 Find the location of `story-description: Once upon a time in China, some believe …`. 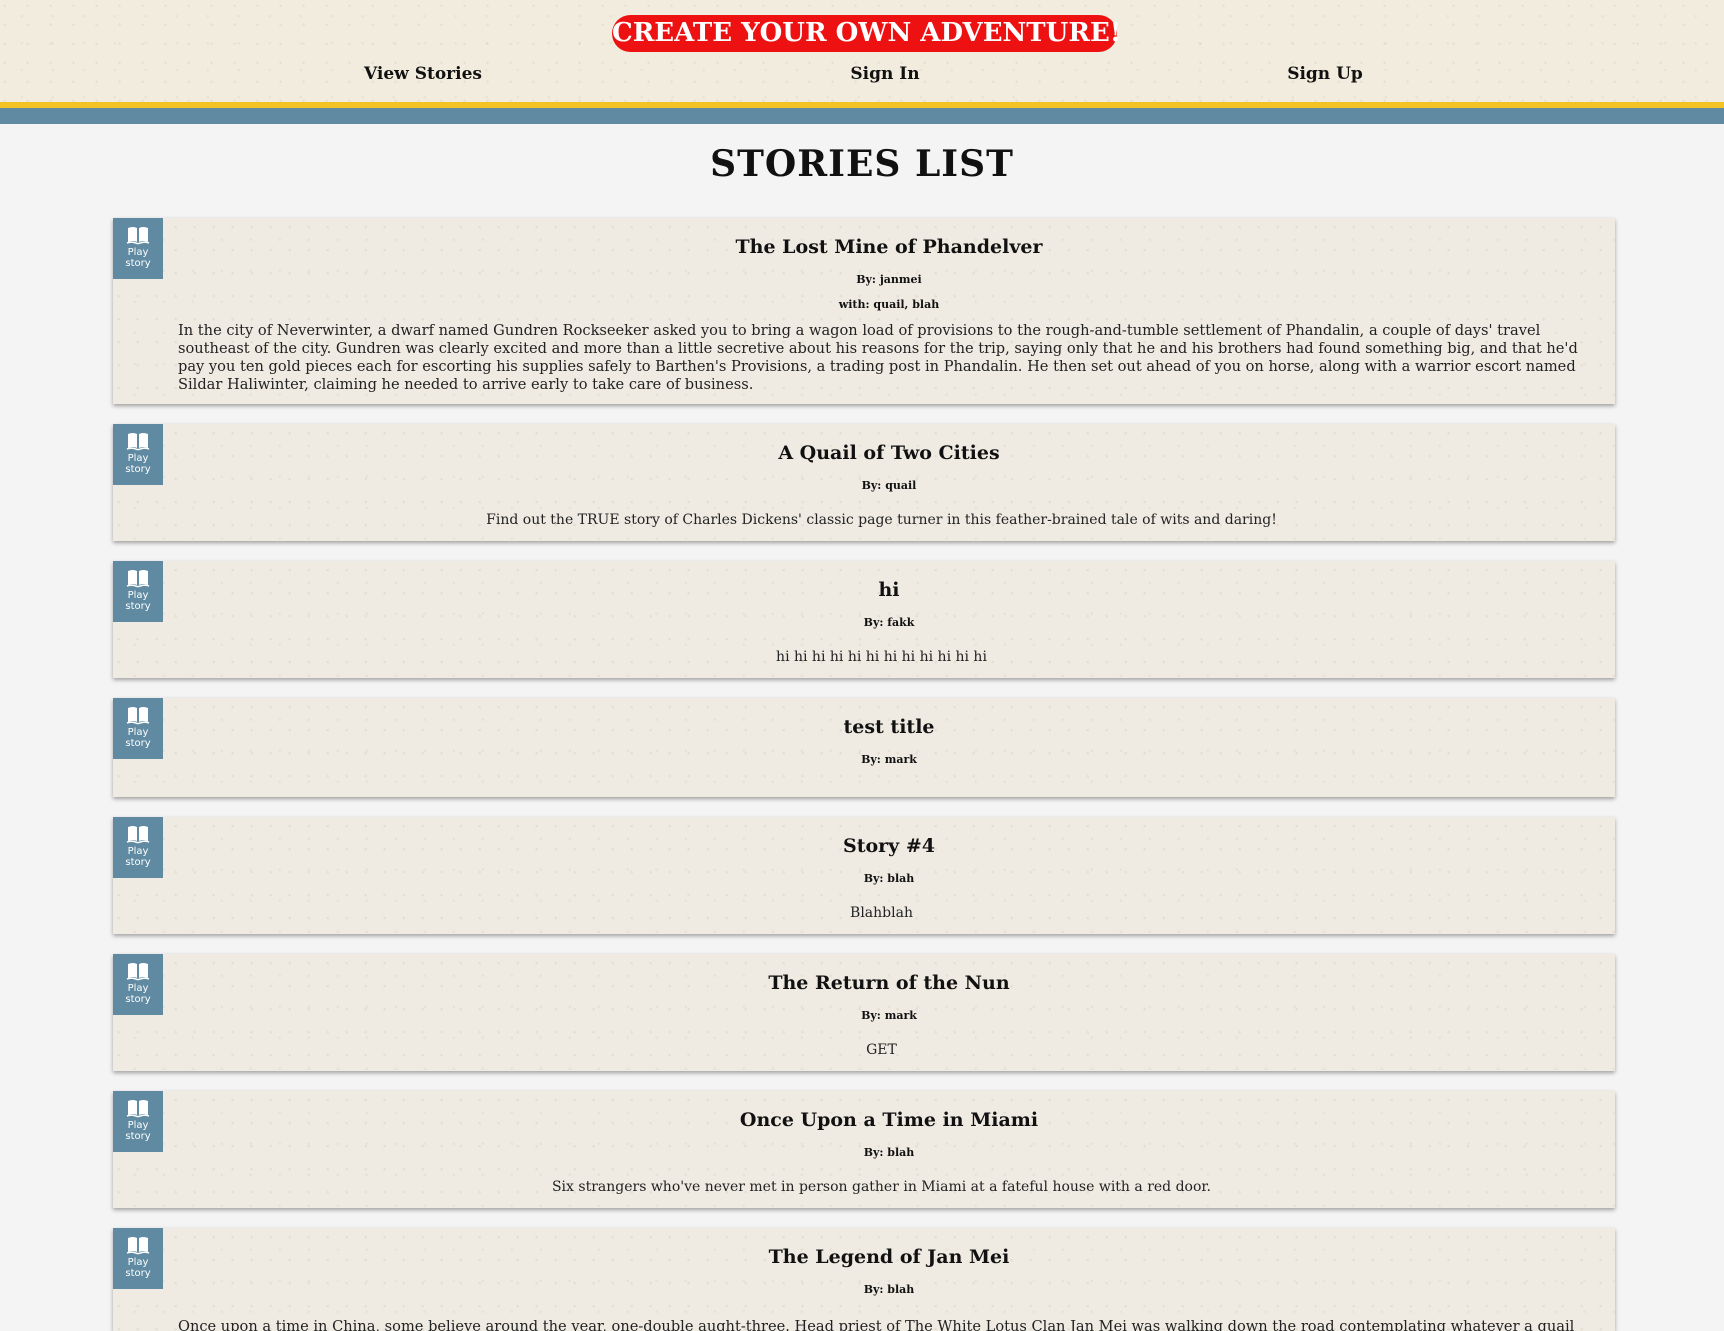

story-description: Once upon a time in China, some believe … is located at coordinates (876, 1324).